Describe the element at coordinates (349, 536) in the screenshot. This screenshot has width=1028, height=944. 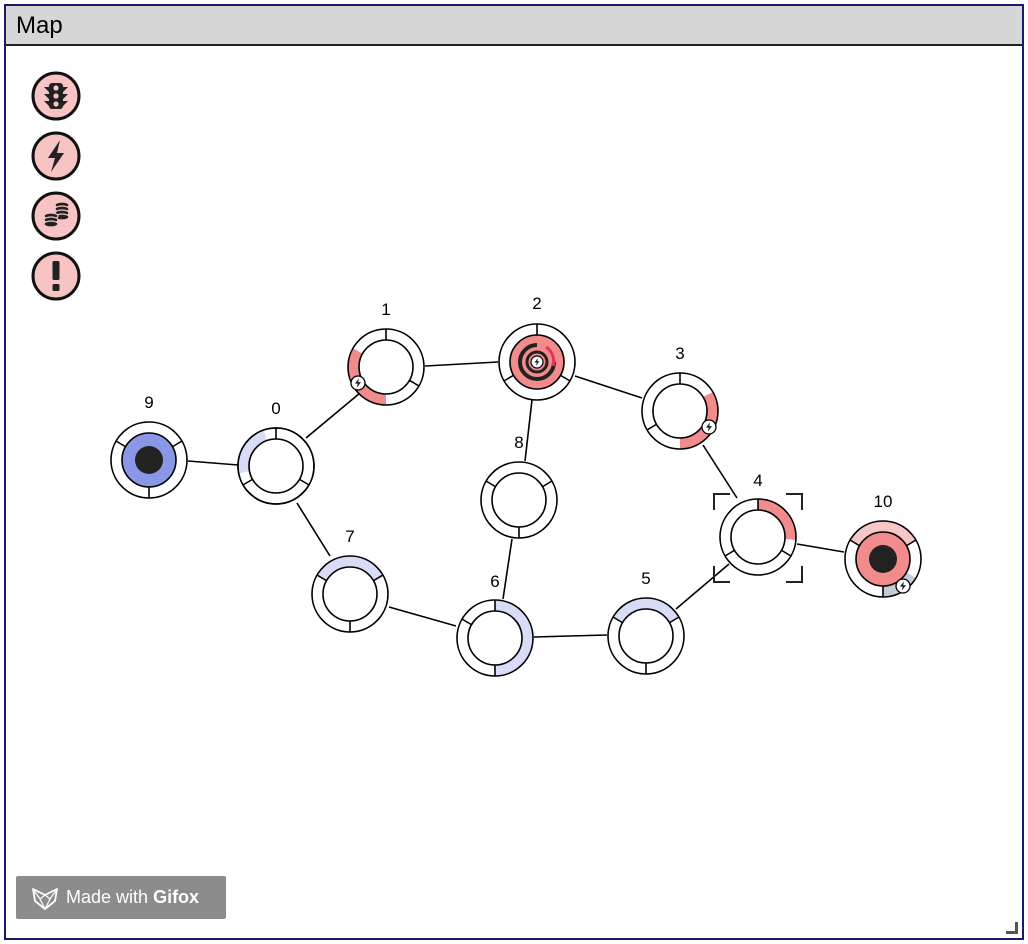
I see `node-label: 7` at that location.